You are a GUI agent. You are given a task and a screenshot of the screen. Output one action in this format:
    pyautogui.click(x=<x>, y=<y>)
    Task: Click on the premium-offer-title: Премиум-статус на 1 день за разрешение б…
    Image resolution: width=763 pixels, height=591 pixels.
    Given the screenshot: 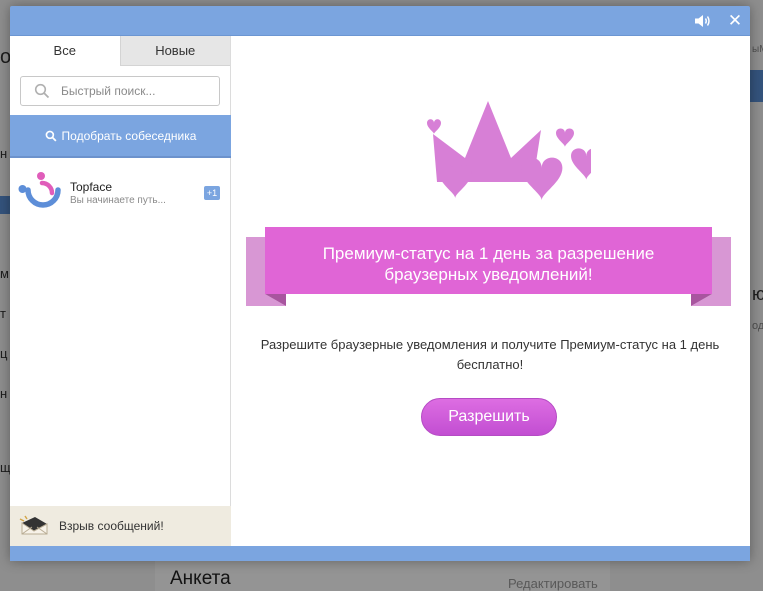 What is the action you would take?
    pyautogui.click(x=488, y=264)
    